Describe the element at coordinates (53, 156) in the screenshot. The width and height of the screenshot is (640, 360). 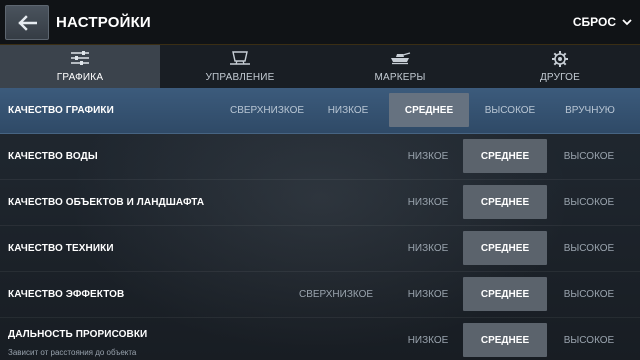
I see `setting-label: КАЧЕСТВО ВОДЫ` at that location.